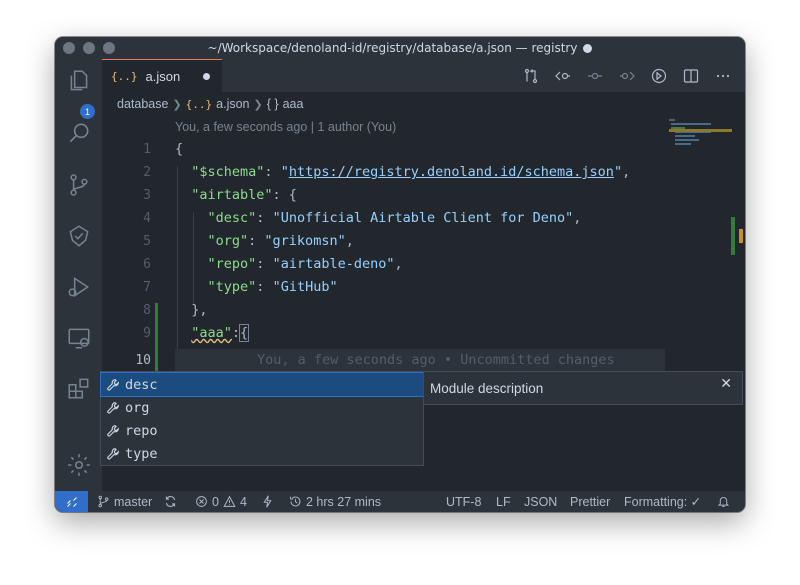 This screenshot has height=585, width=800. I want to click on breadcrumb-folder: database, so click(142, 104).